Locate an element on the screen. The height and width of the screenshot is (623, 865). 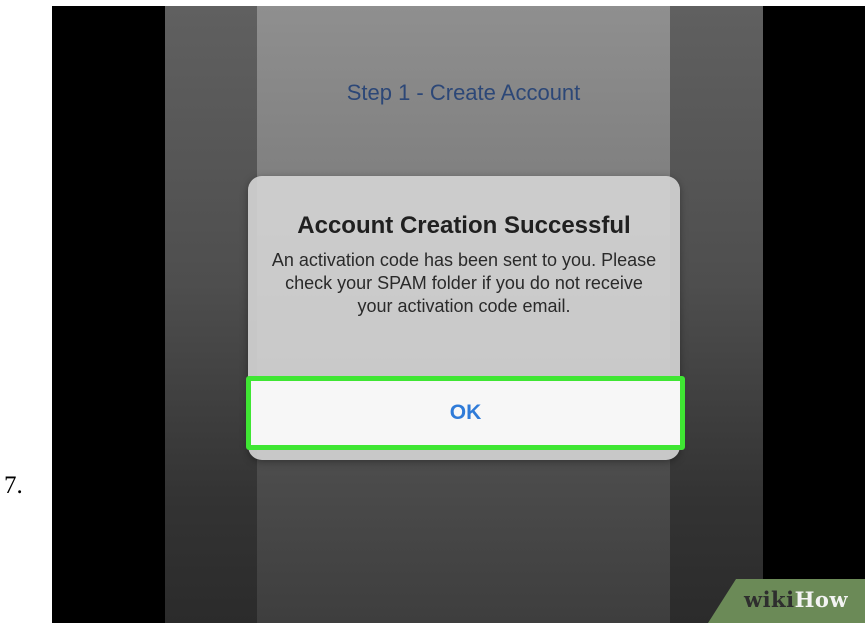
watermark-wiki: wiki is located at coordinates (769, 599).